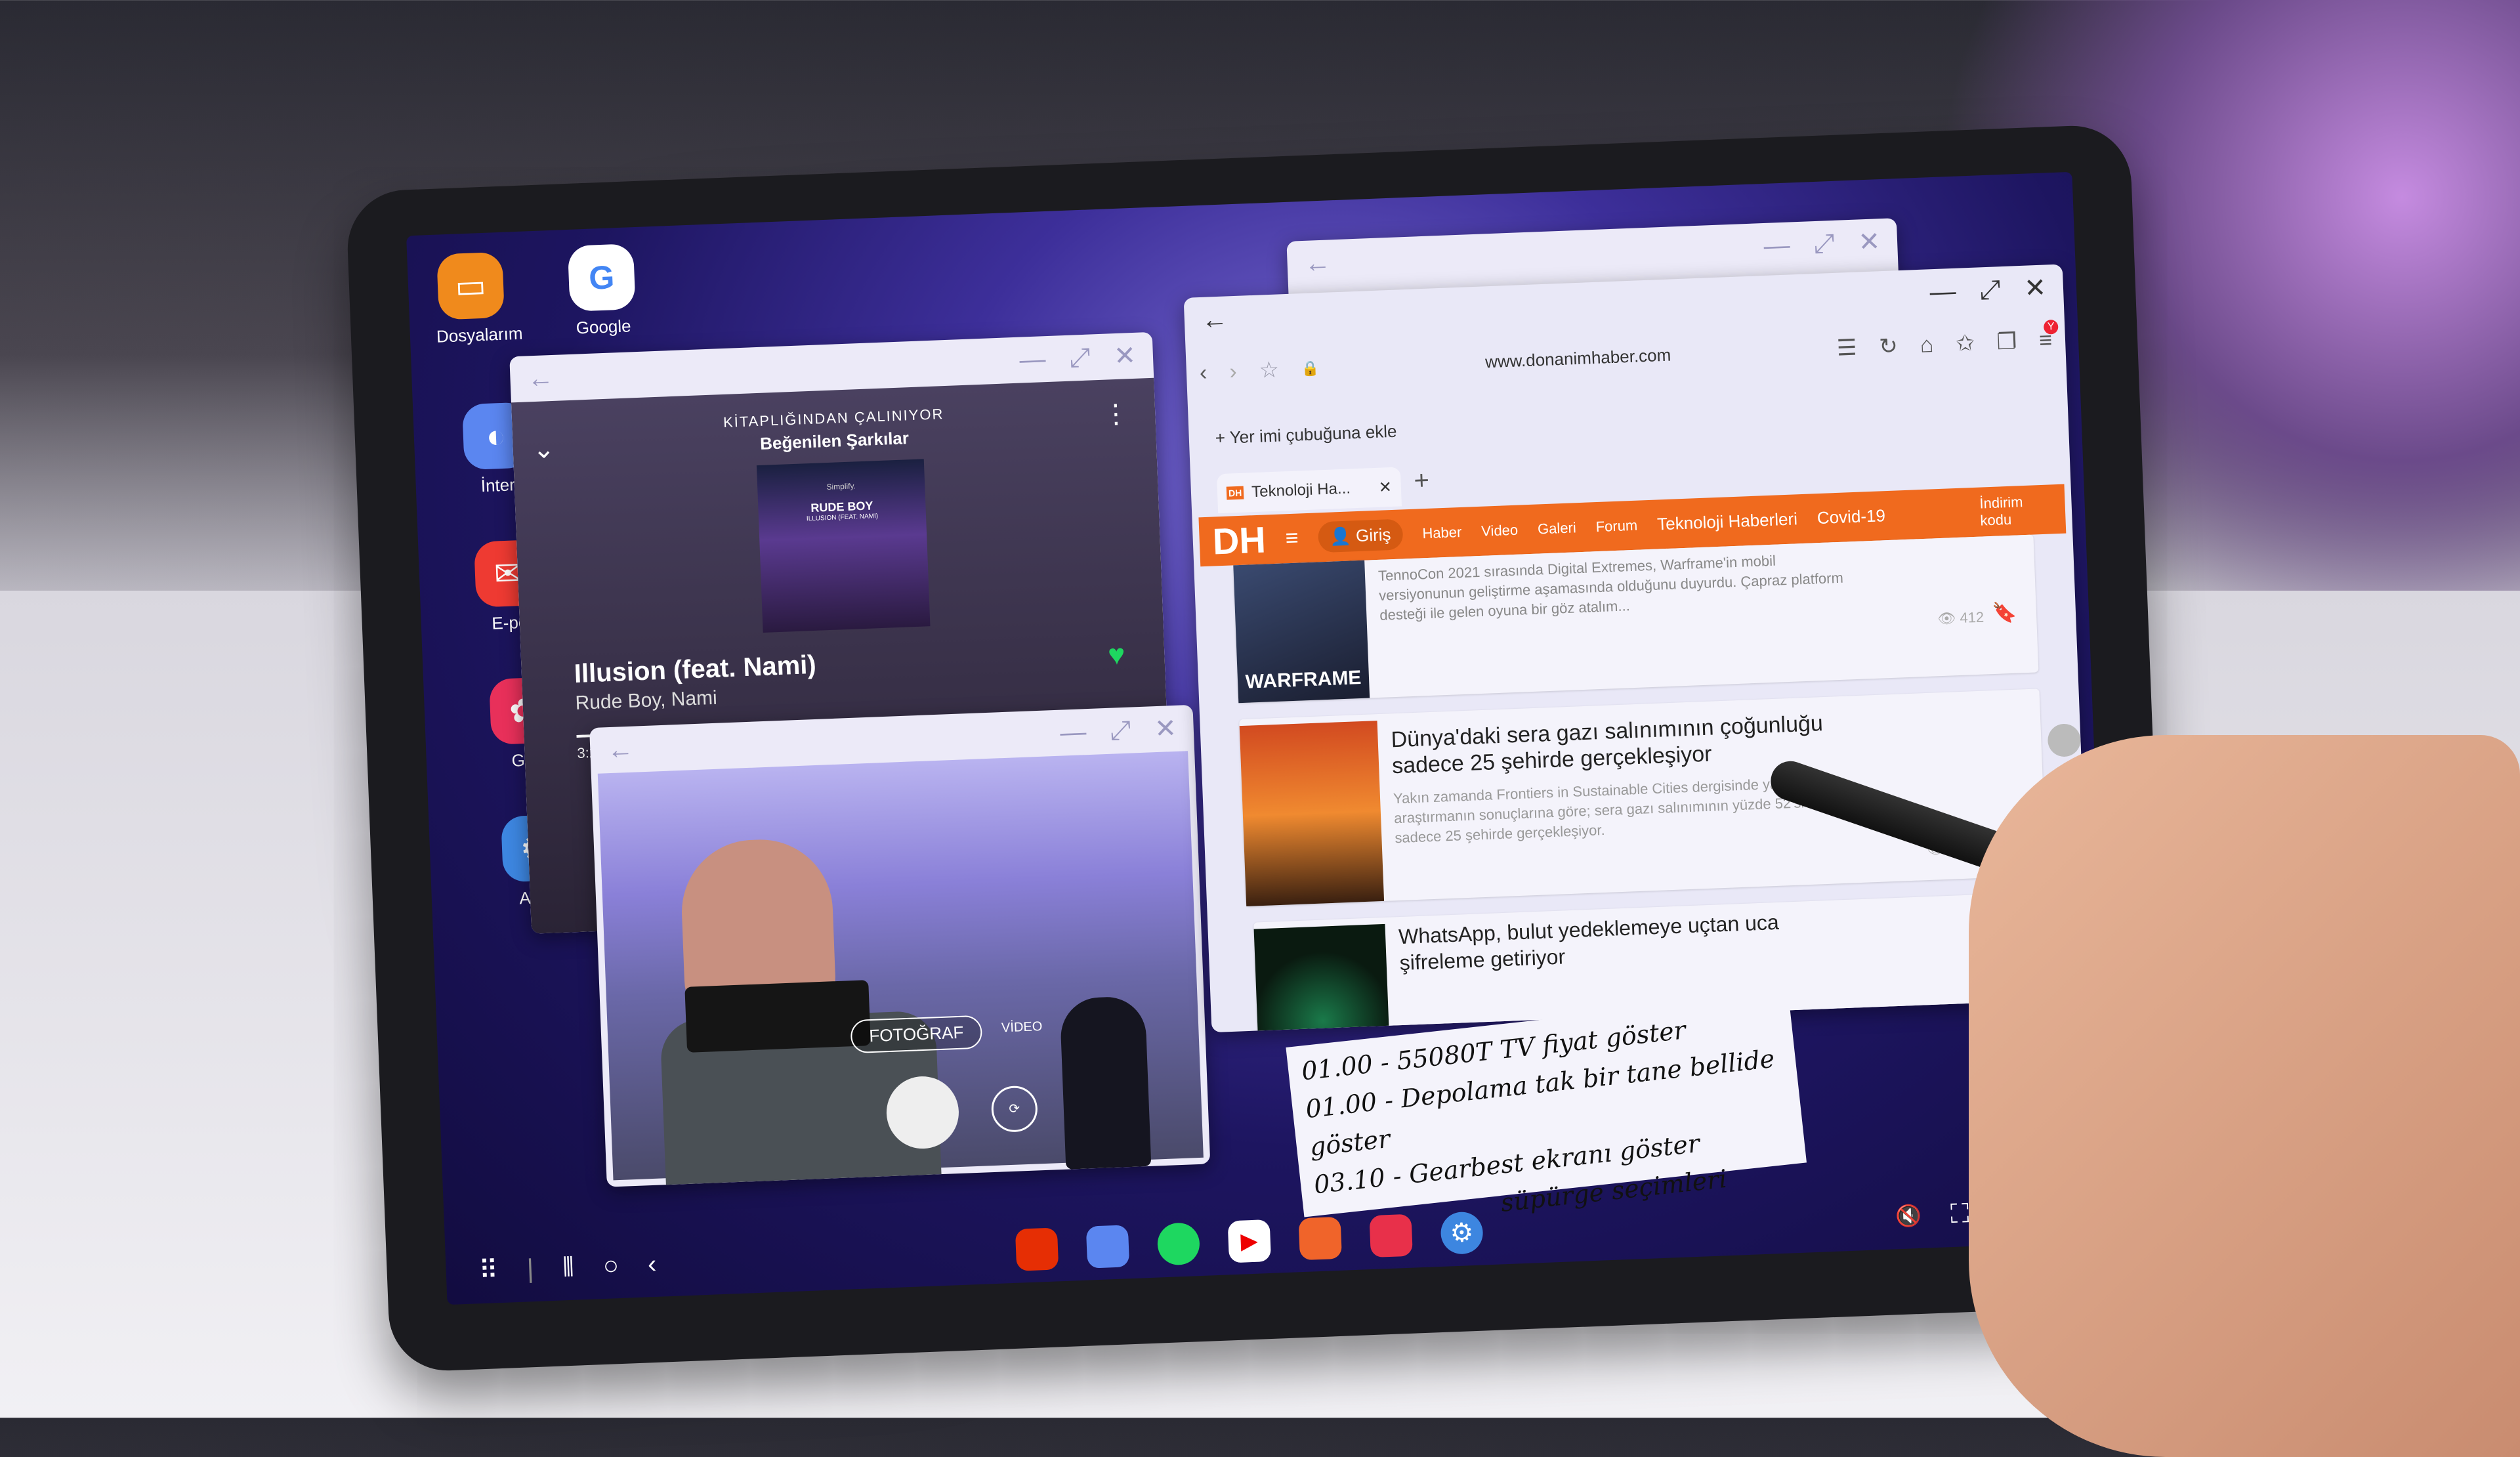 This screenshot has width=2520, height=1457. What do you see at coordinates (1557, 528) in the screenshot?
I see `nav-galeri: Galeri` at bounding box center [1557, 528].